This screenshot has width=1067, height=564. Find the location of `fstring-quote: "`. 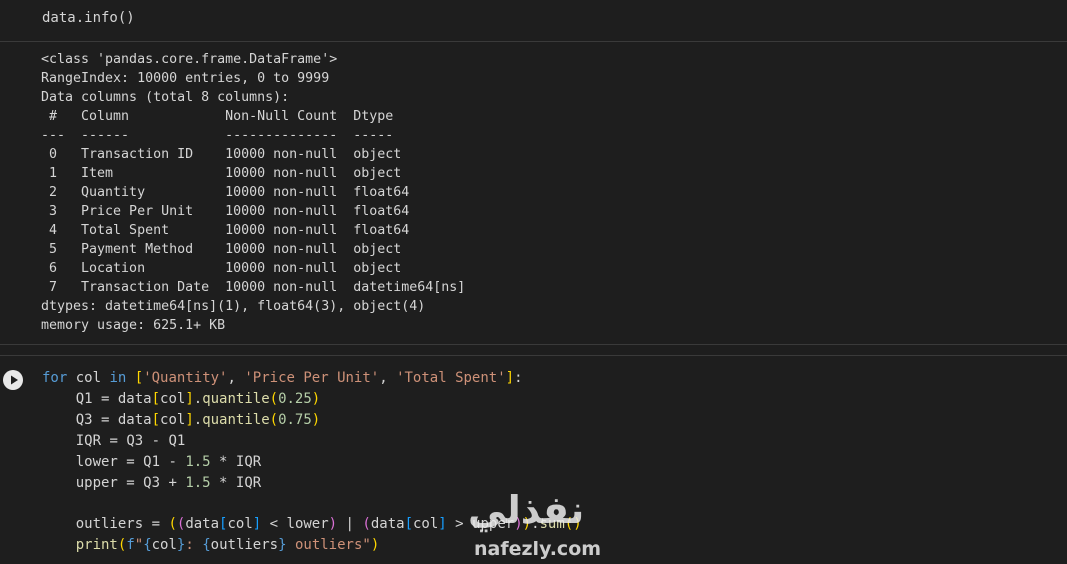

fstring-quote: " is located at coordinates (139, 545).